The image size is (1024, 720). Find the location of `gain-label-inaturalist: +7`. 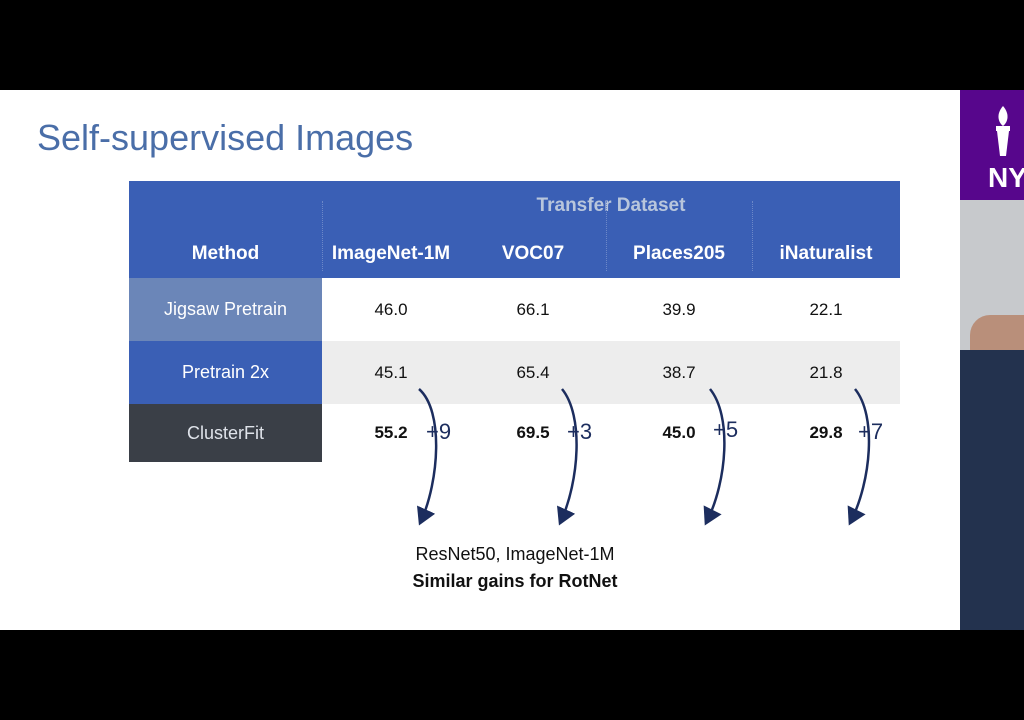

gain-label-inaturalist: +7 is located at coordinates (871, 431).